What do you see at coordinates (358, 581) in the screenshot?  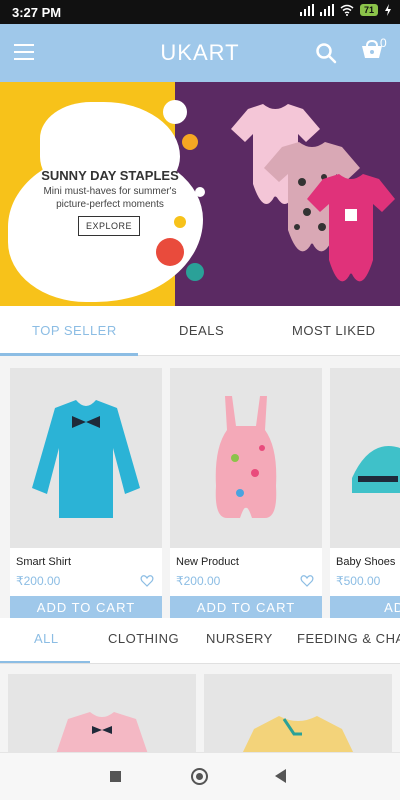 I see `product-price: ₹500.00` at bounding box center [358, 581].